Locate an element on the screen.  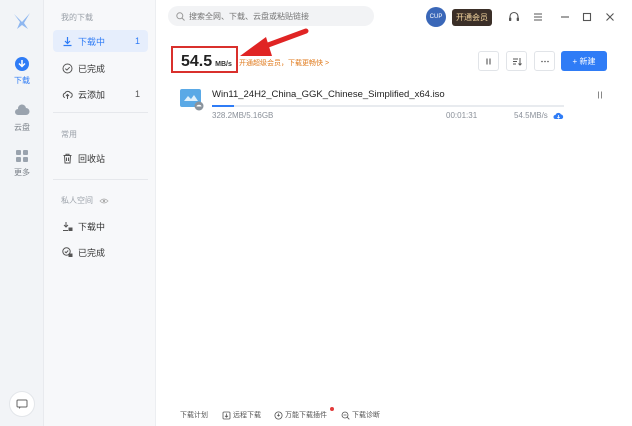
section-my-downloads: 我的下载 is located at coordinates (77, 17).